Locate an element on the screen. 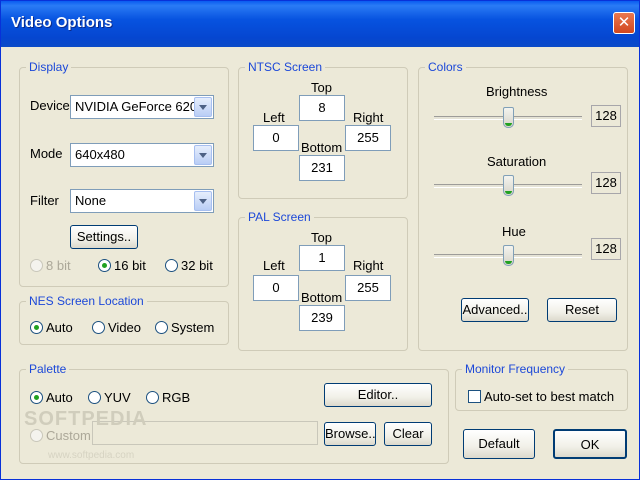  nes-system-label: System is located at coordinates (193, 327).